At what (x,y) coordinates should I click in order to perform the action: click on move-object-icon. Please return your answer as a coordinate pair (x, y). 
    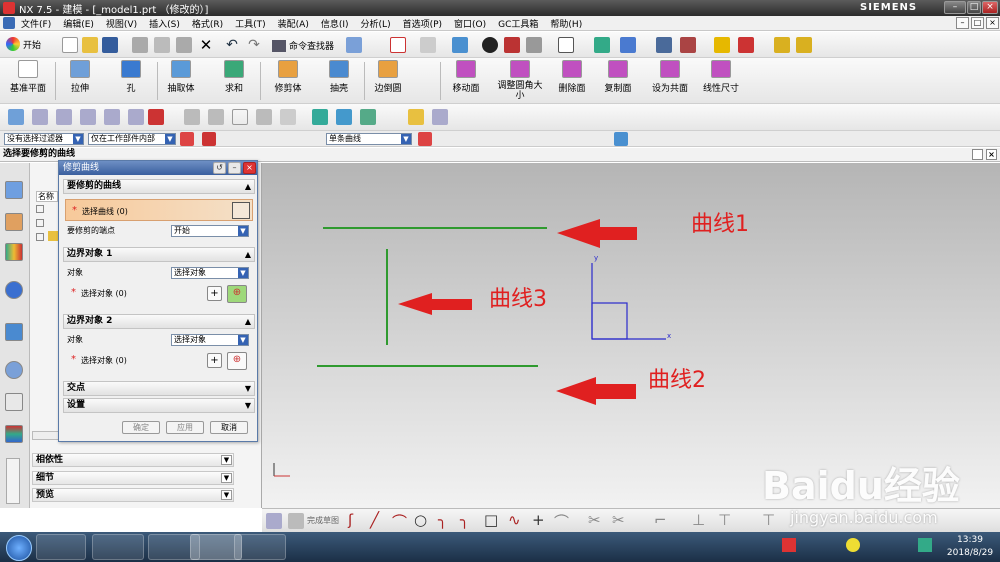
    Looking at the image, I should click on (628, 45).